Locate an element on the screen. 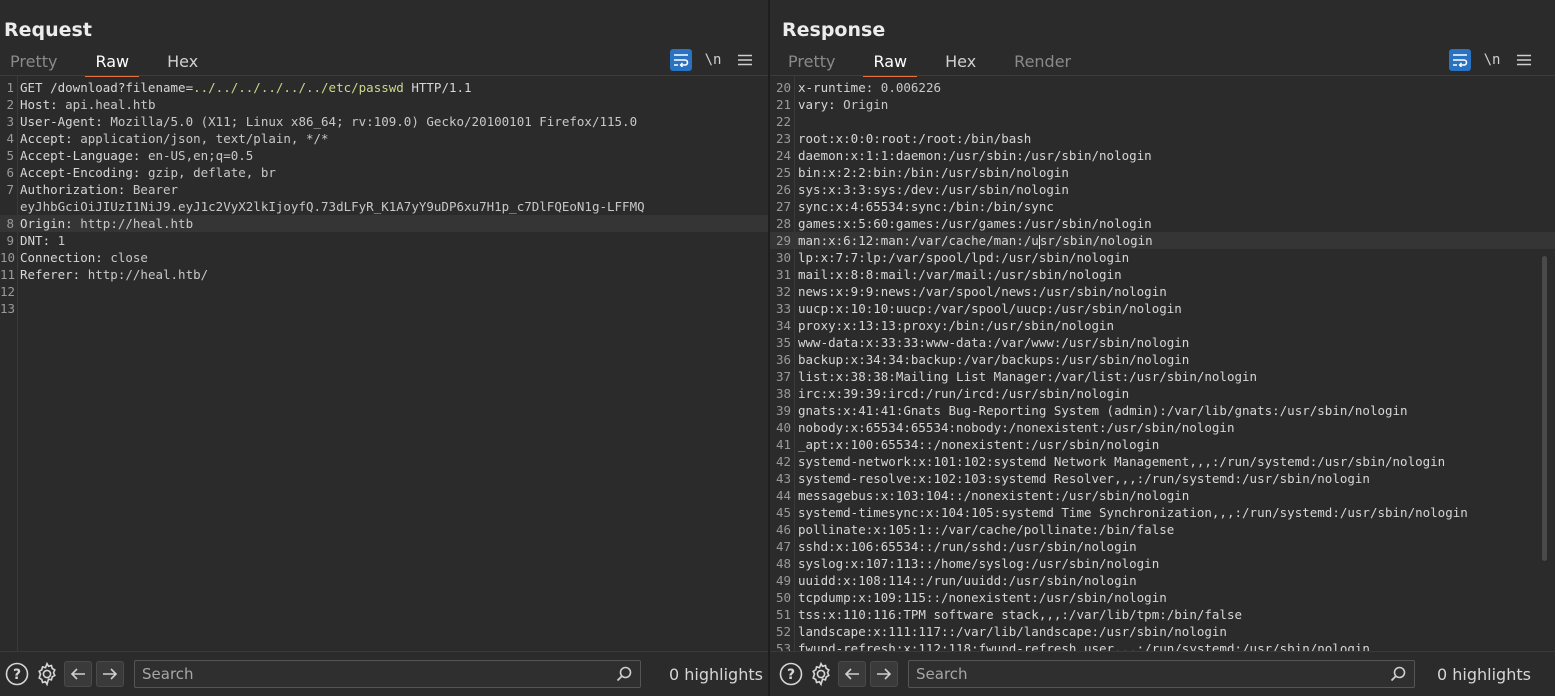 Image resolution: width=1555 pixels, height=696 pixels. request-line: 9 DNT: 1 is located at coordinates (36, 240).